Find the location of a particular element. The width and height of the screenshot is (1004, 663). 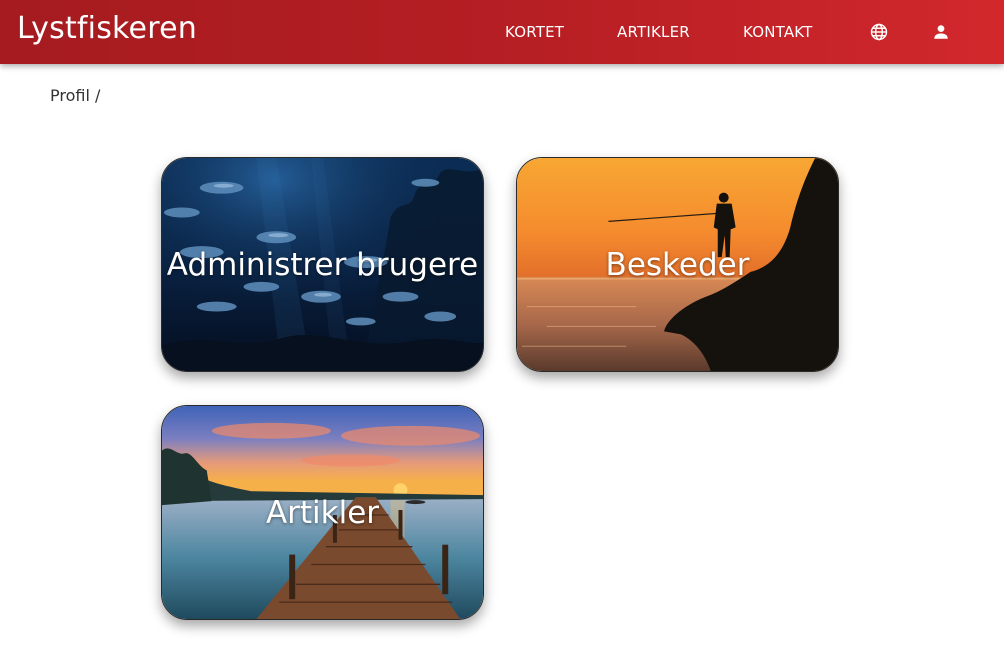

card-beskeder: Beskeder is located at coordinates (677, 264).